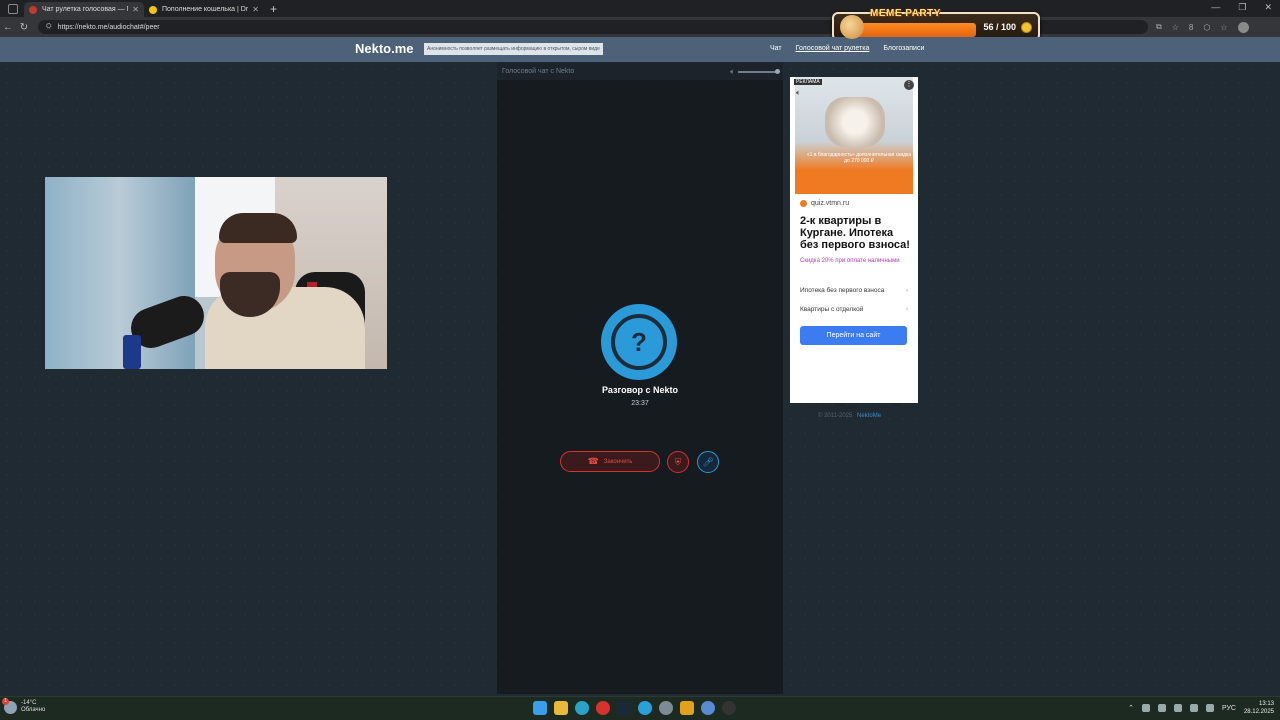 The height and width of the screenshot is (720, 1280). I want to click on ad-domain: quiz.vtmn.ru, so click(824, 203).